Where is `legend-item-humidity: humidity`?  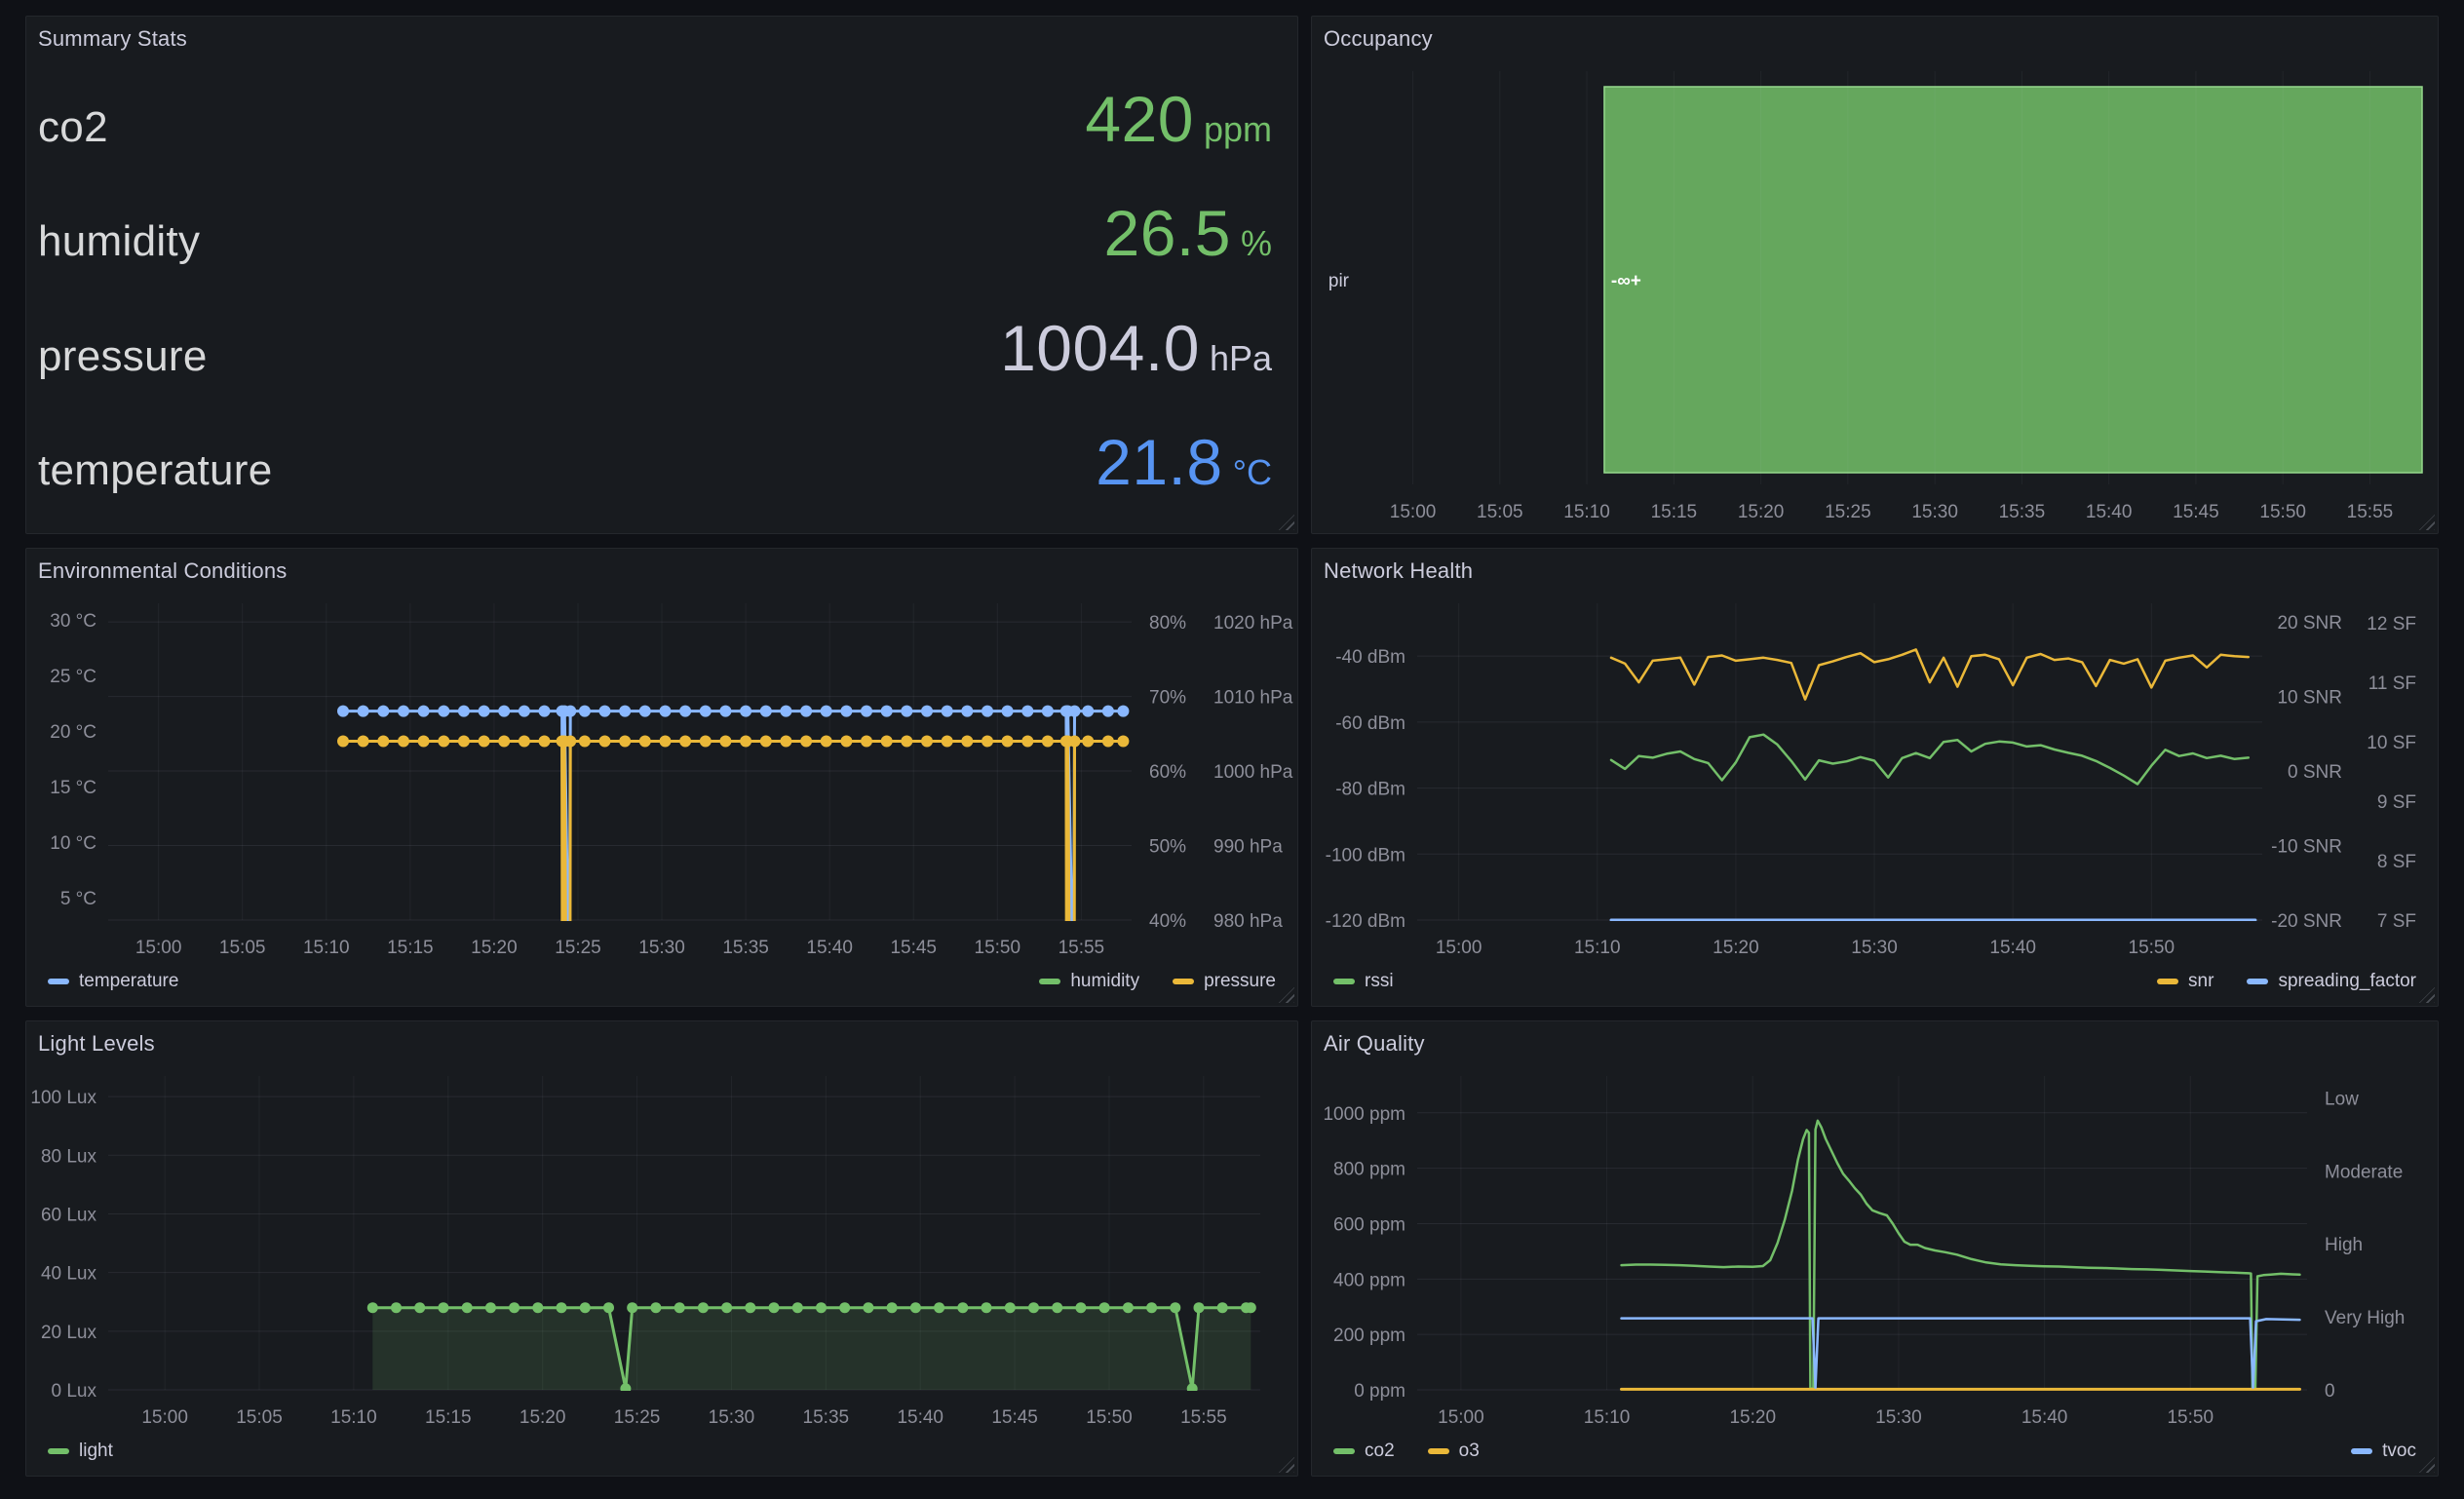
legend-item-humidity: humidity is located at coordinates (1089, 981).